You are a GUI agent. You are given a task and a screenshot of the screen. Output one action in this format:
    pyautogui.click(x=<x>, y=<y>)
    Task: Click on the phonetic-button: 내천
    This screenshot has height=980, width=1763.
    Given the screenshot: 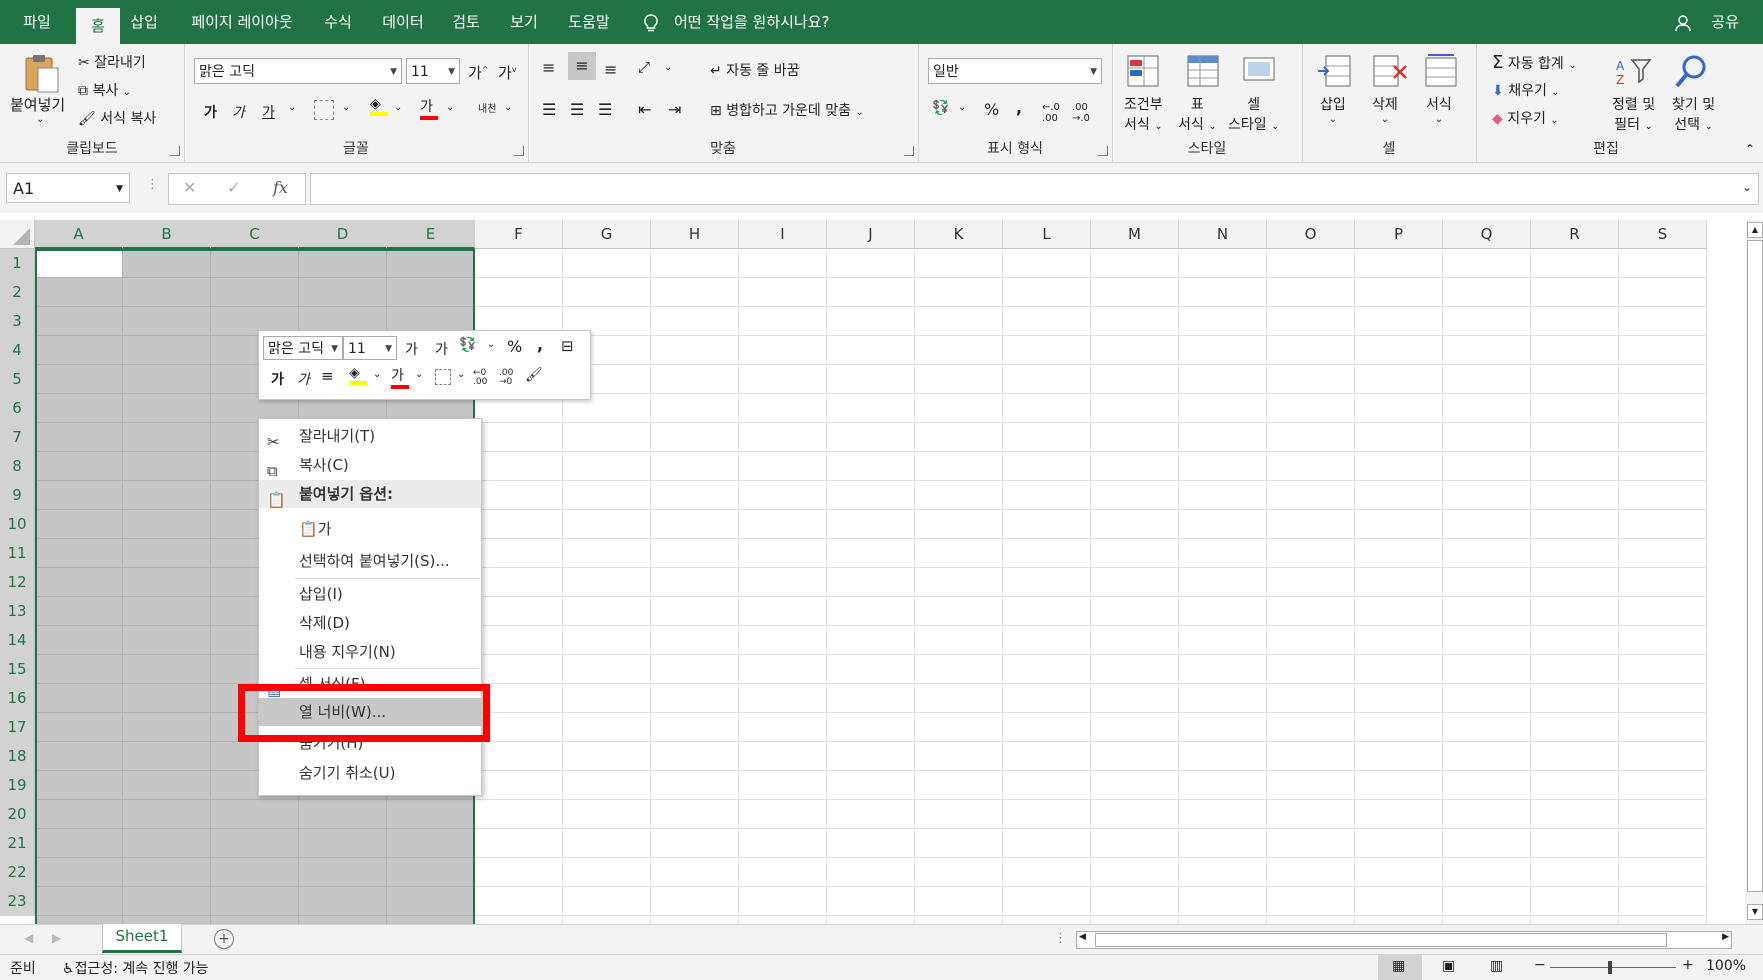 What is the action you would take?
    pyautogui.click(x=487, y=107)
    